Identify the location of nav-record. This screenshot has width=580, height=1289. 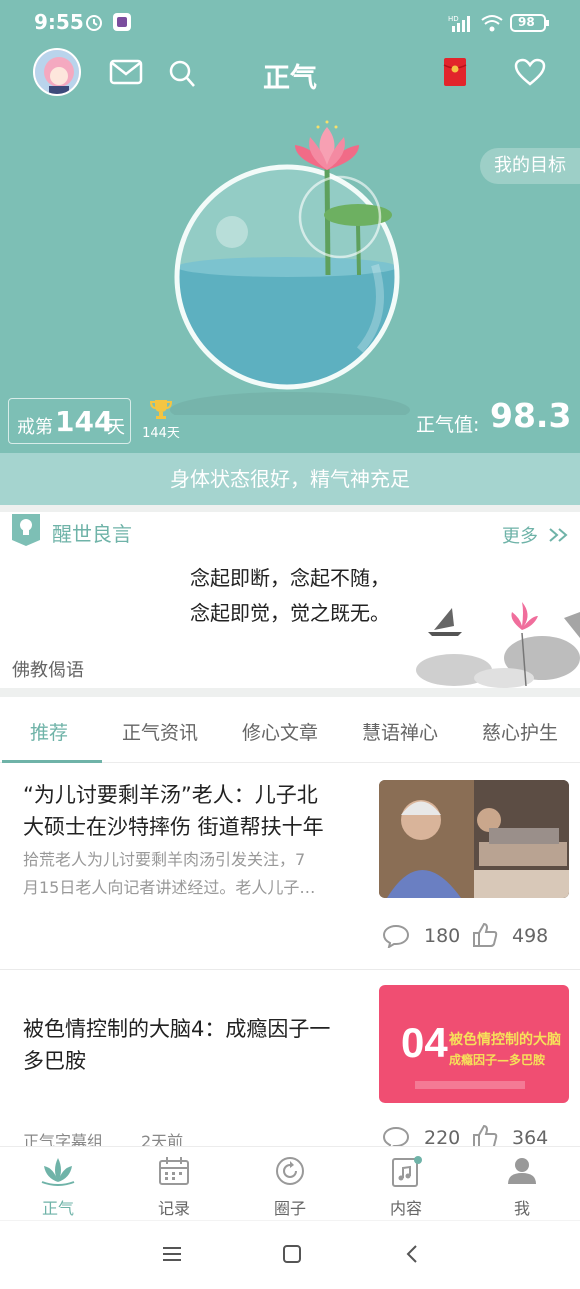
(174, 1170).